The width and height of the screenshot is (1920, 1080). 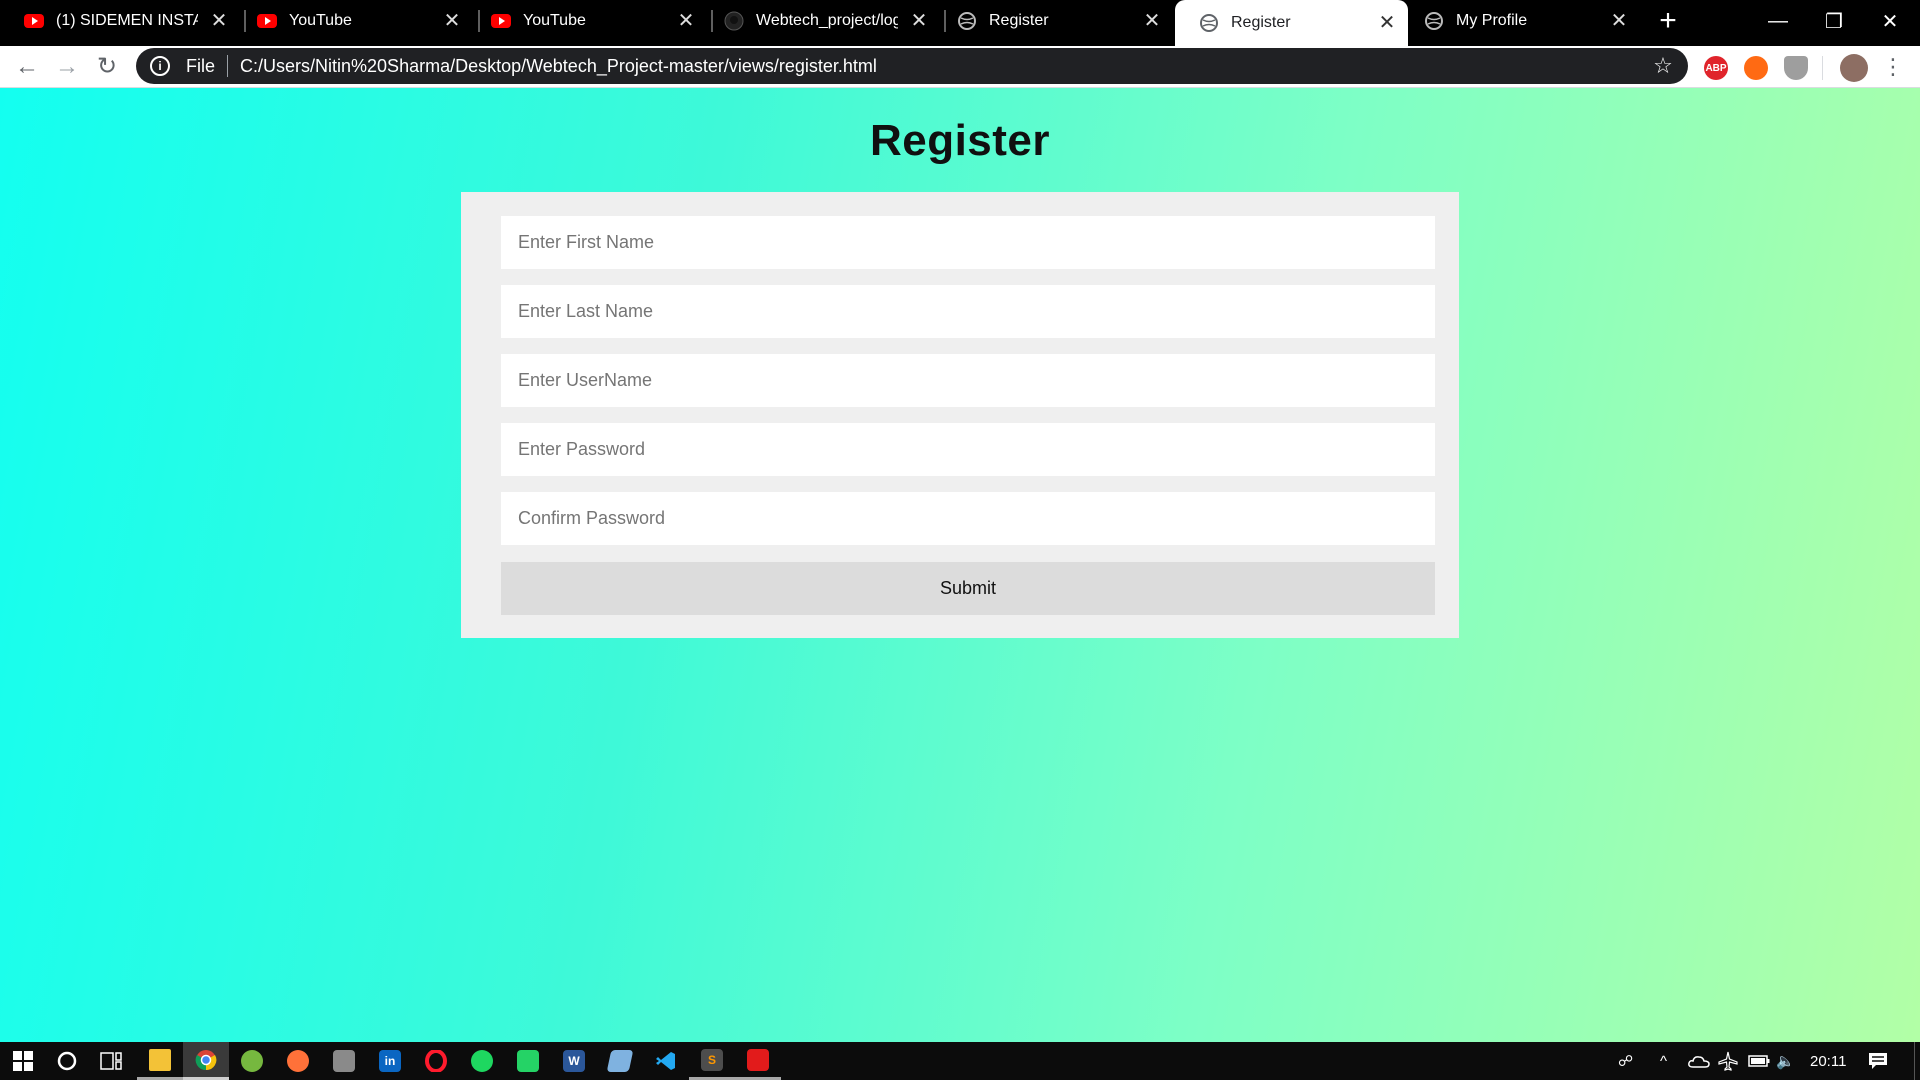 I want to click on show-desktop-button, so click(x=1914, y=1061).